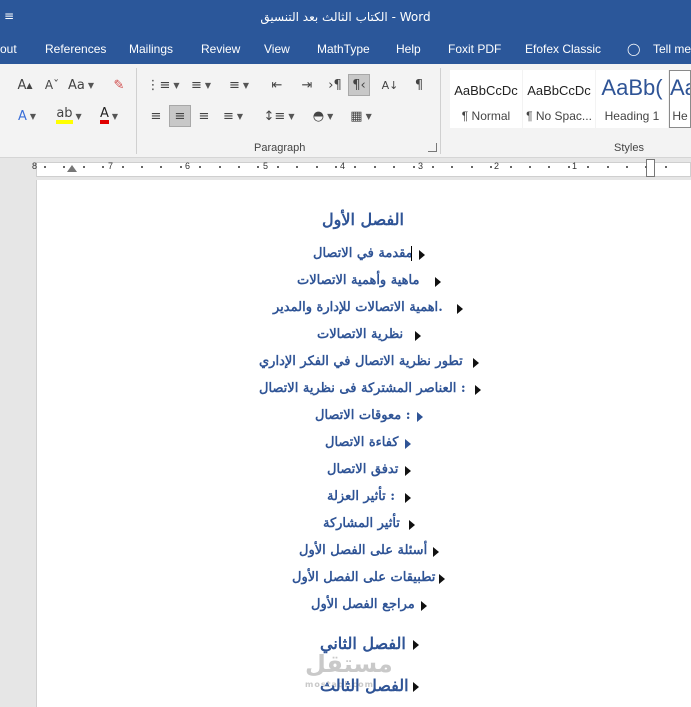 The width and height of the screenshot is (691, 707). Describe the element at coordinates (486, 116) in the screenshot. I see `style-name: ¶ Normal` at that location.